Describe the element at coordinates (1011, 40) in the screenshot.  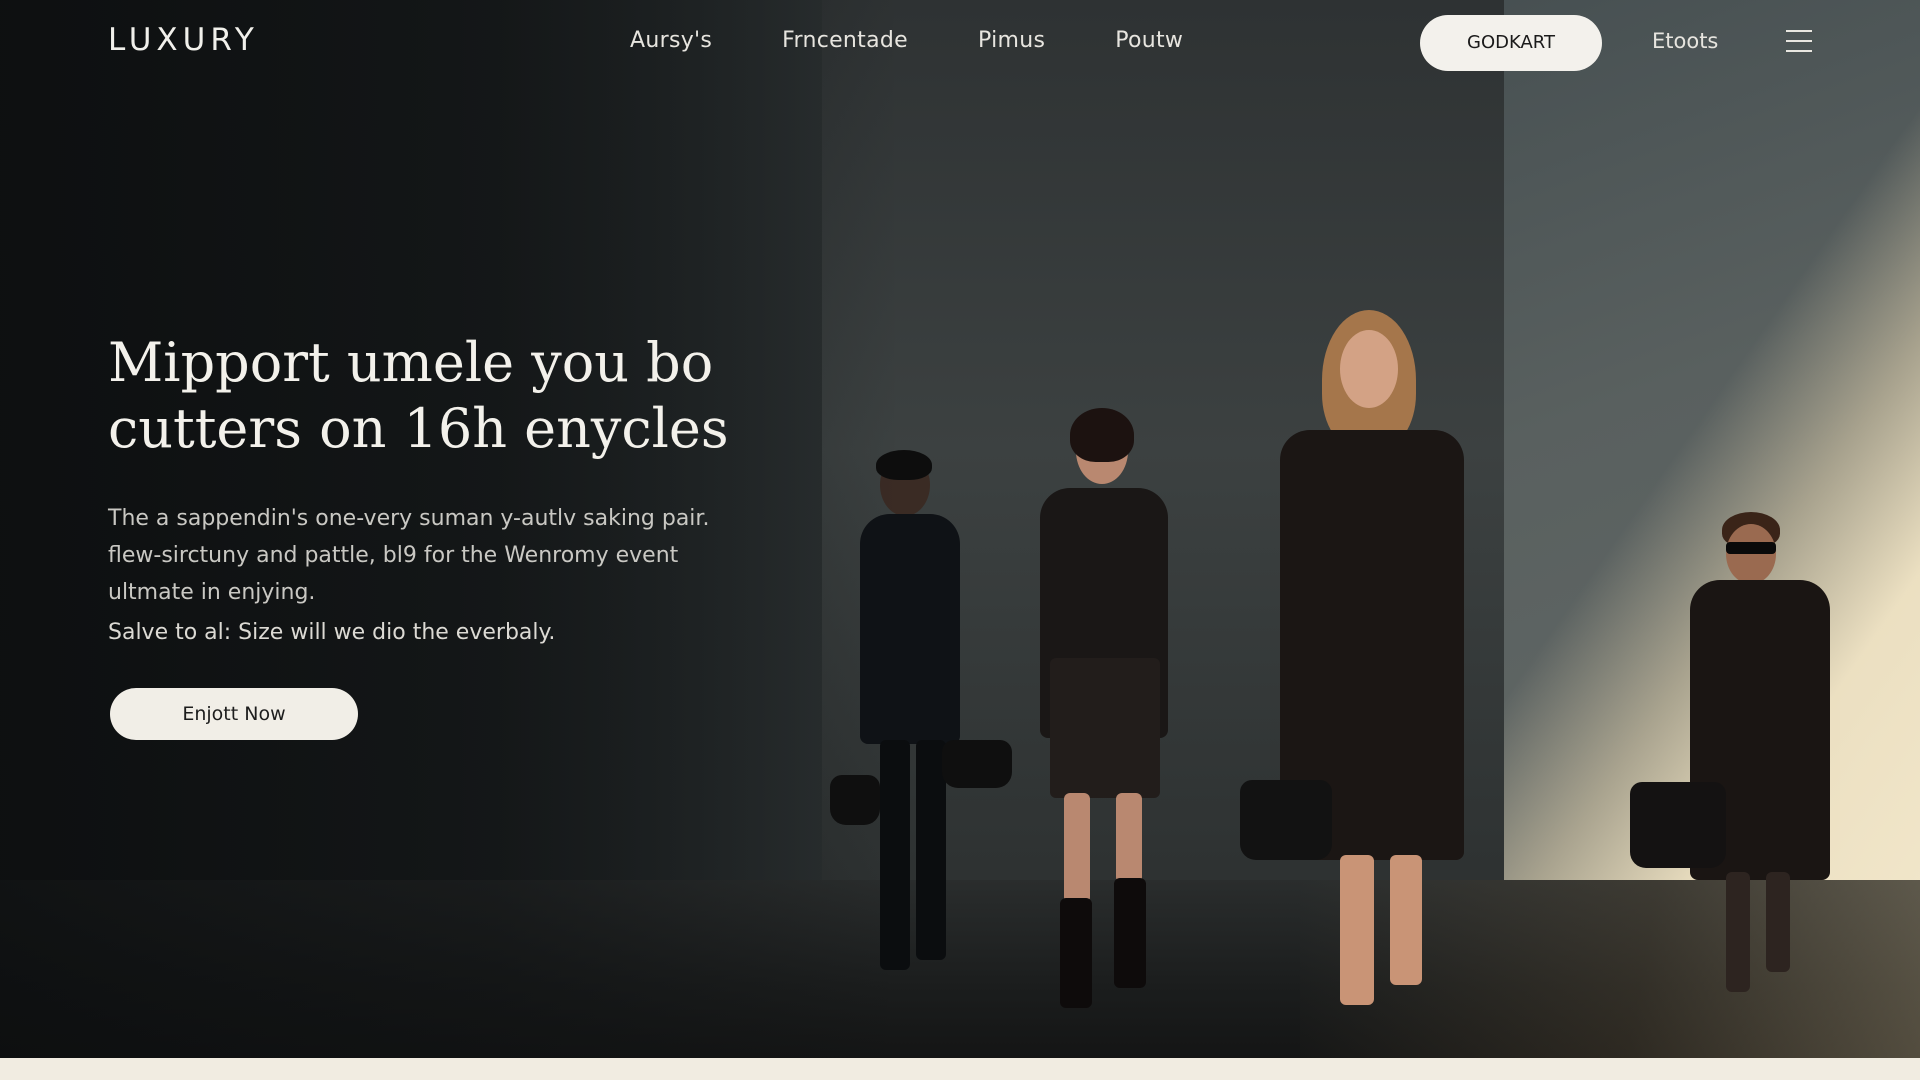
I see `nav-link-3: Pimus` at that location.